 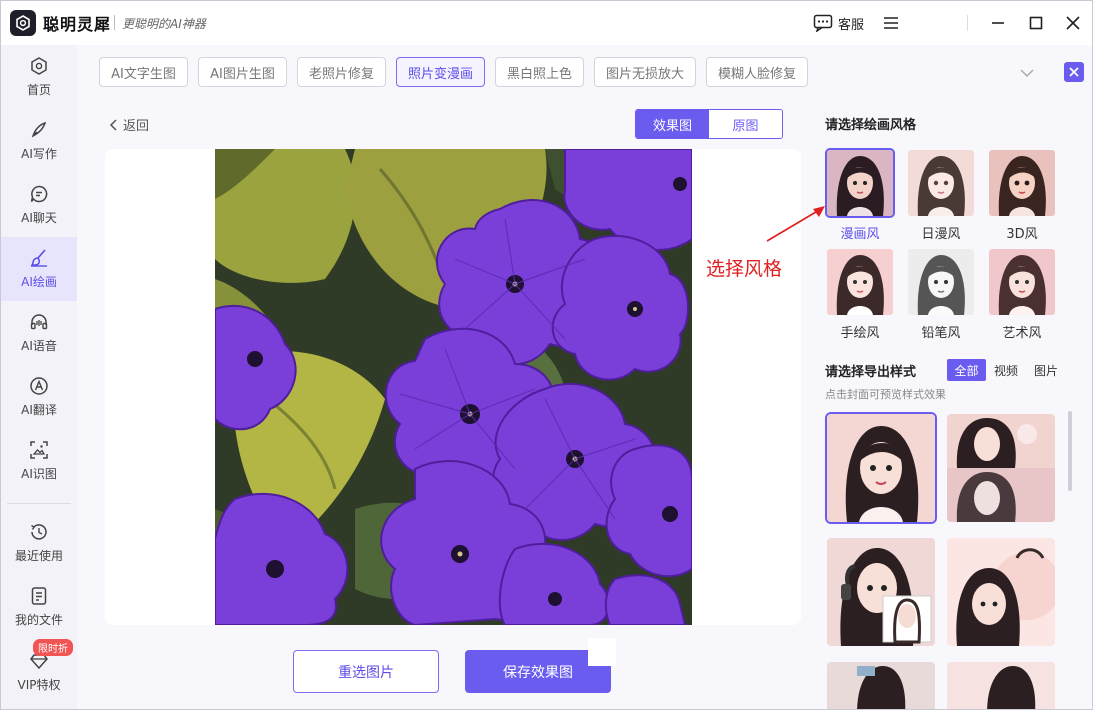 What do you see at coordinates (38, 556) in the screenshot?
I see `sidebar-item-label: 最近使用` at bounding box center [38, 556].